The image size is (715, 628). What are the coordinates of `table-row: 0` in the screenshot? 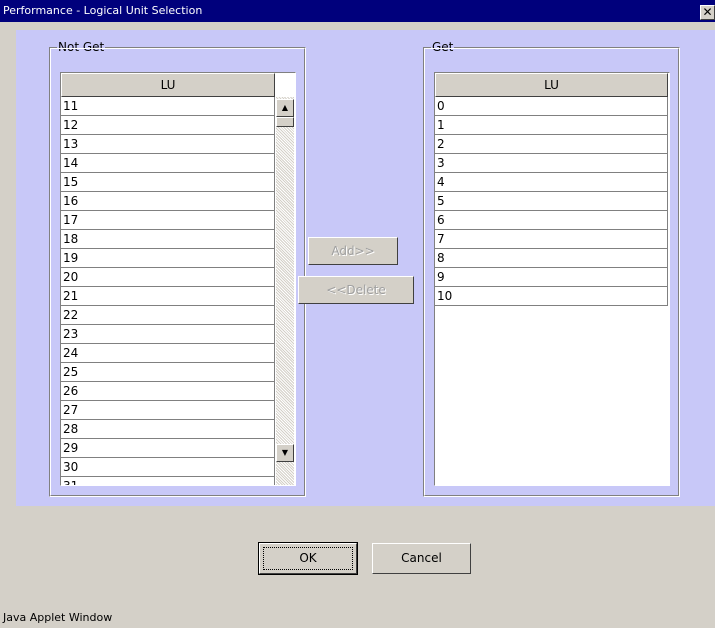 It's located at (551, 106).